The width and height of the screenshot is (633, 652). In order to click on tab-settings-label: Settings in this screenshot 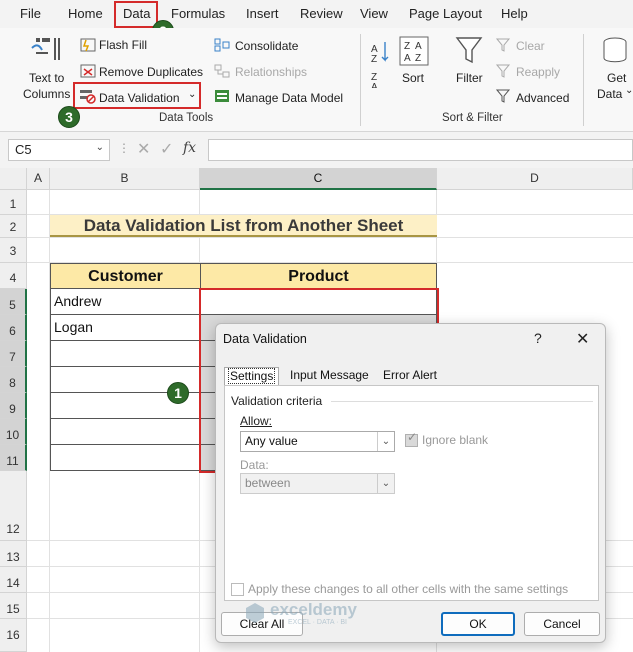, I will do `click(252, 376)`.